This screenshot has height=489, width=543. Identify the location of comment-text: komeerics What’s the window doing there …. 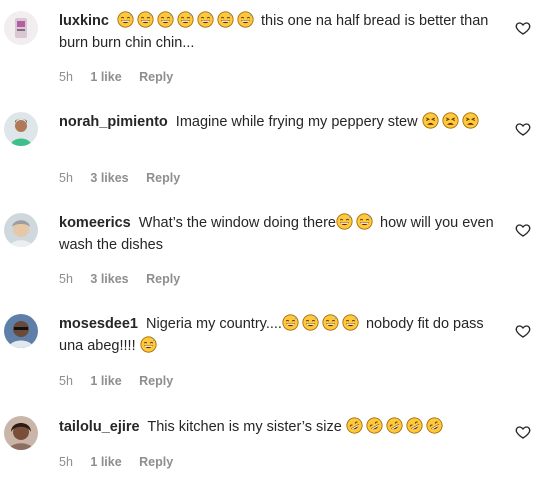
(279, 234).